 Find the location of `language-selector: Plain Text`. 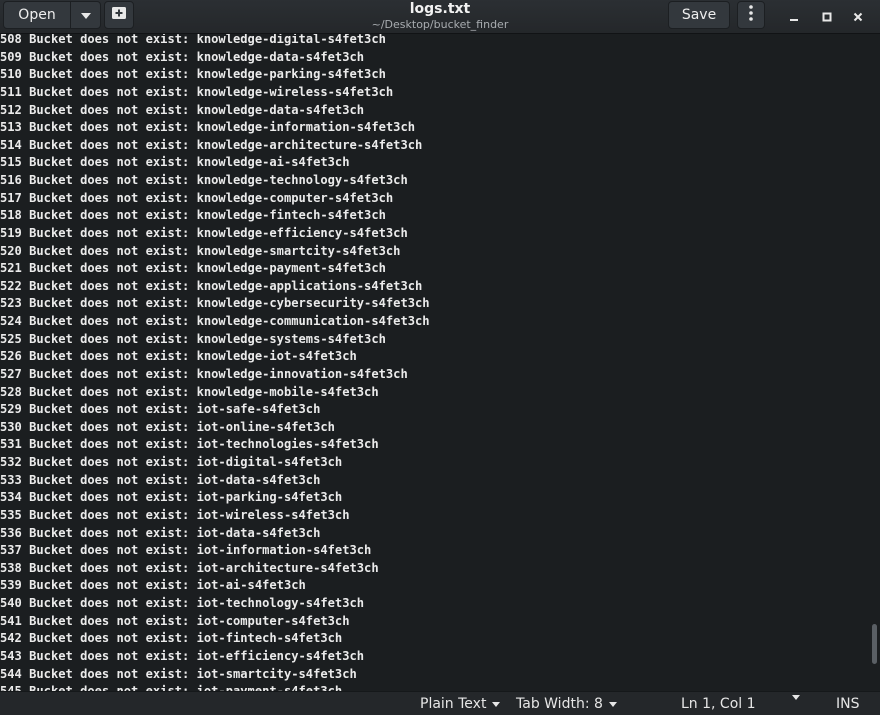

language-selector: Plain Text is located at coordinates (460, 704).